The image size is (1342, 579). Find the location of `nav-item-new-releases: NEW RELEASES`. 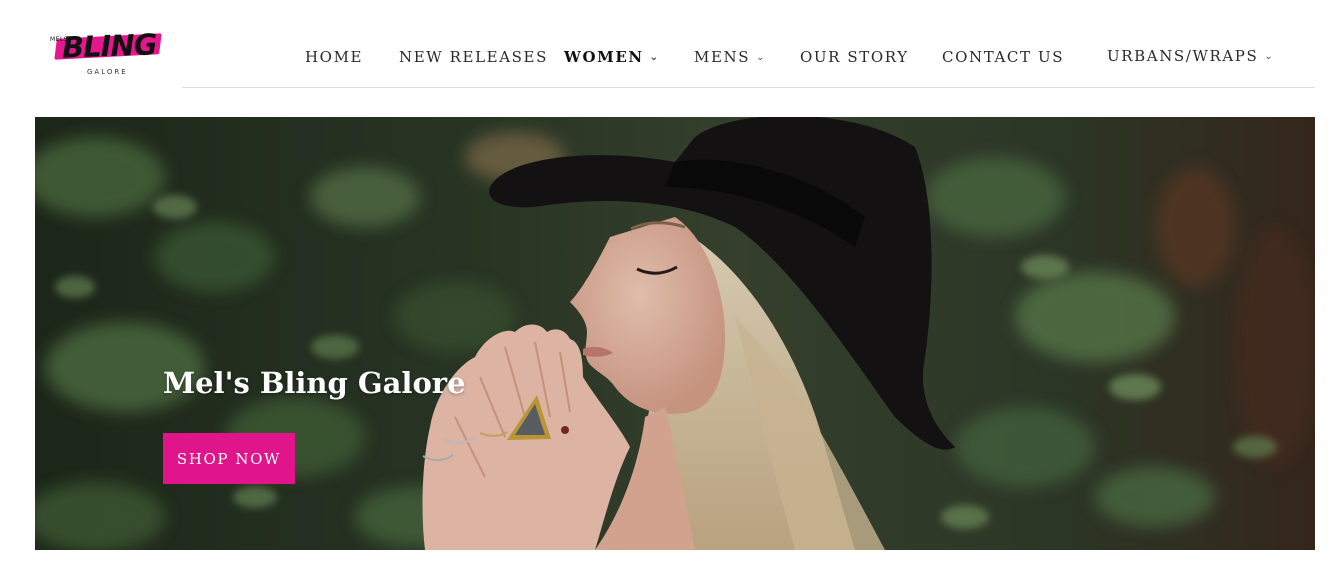

nav-item-new-releases: NEW RELEASES is located at coordinates (473, 57).